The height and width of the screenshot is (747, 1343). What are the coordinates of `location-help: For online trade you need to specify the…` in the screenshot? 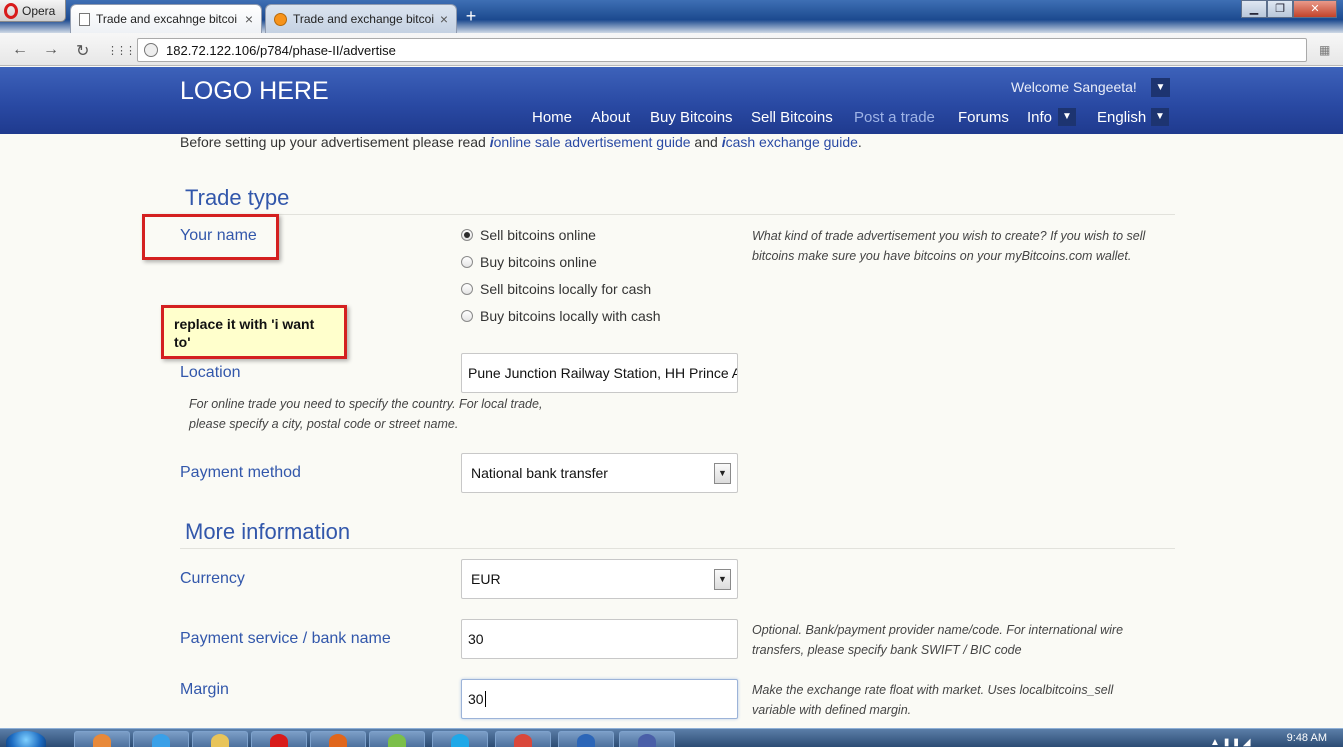 It's located at (366, 414).